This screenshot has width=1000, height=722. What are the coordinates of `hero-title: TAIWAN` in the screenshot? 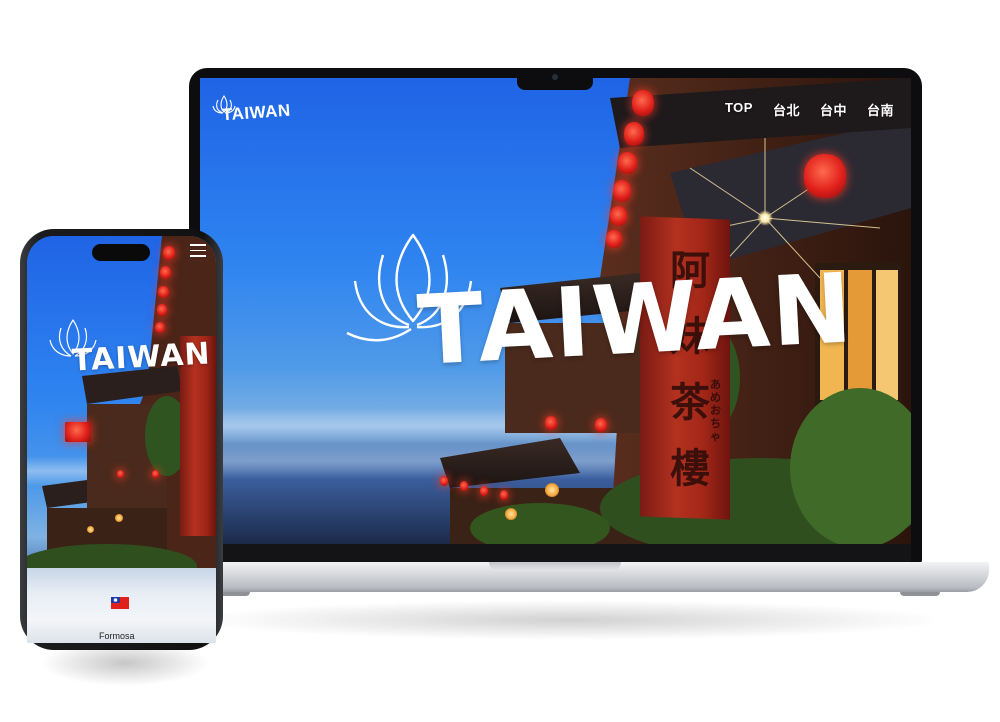 It's located at (636, 319).